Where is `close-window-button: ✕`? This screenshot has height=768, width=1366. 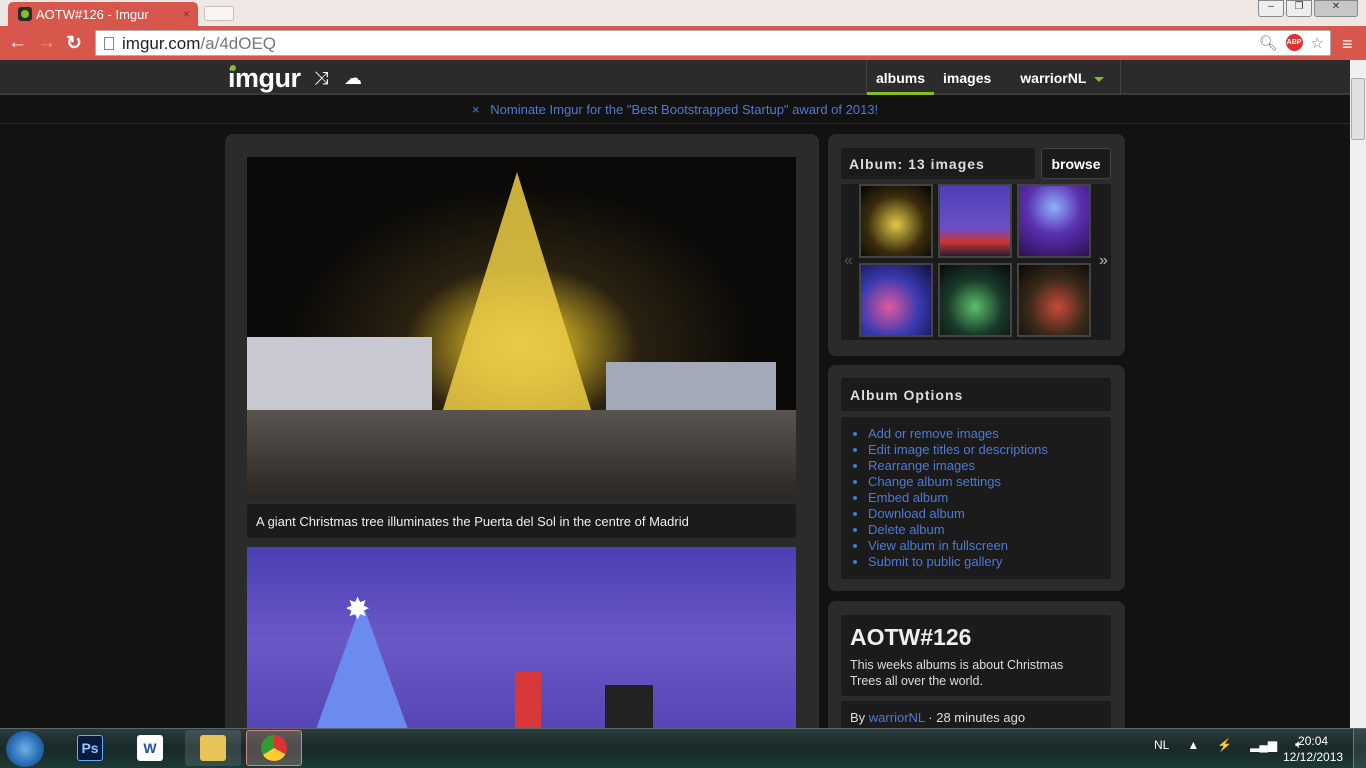
close-window-button: ✕ is located at coordinates (1336, 8).